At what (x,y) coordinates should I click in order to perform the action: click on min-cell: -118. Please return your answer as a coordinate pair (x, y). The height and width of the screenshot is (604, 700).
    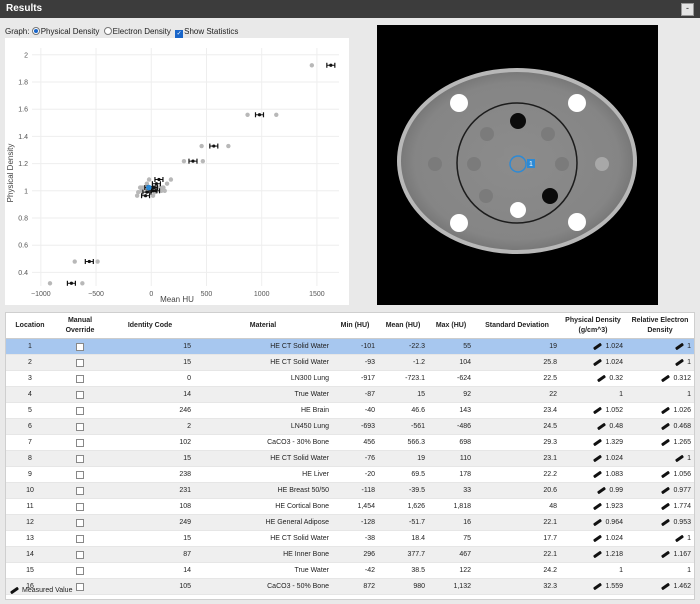
    Looking at the image, I should click on (355, 490).